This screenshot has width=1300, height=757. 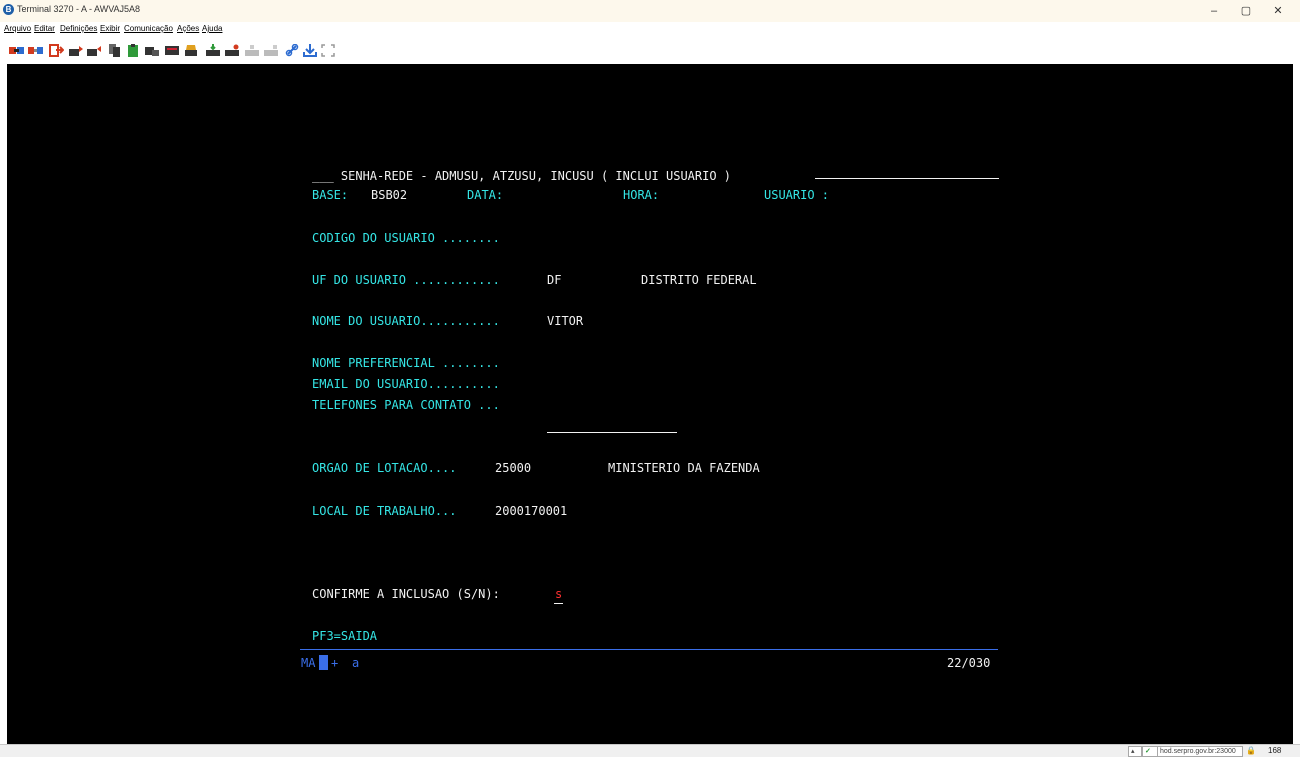 I want to click on uf-value: DF, so click(x=554, y=280).